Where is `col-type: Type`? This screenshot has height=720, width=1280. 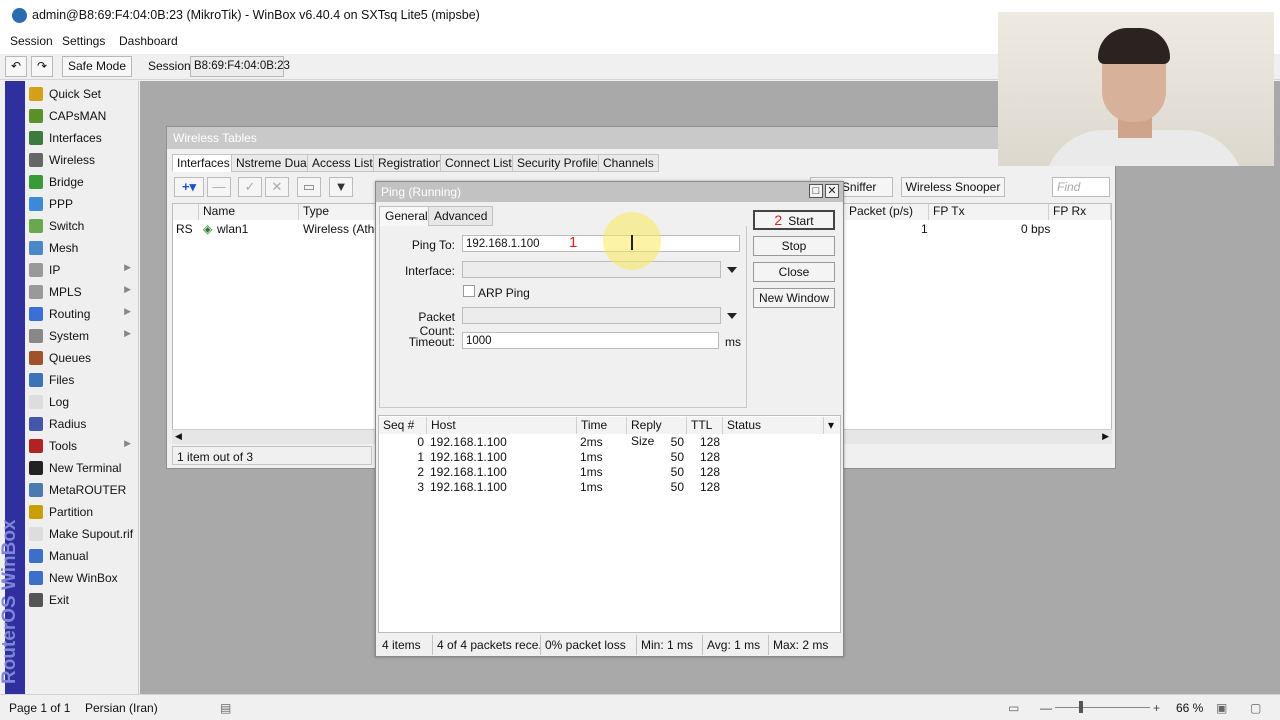 col-type: Type is located at coordinates (339, 212).